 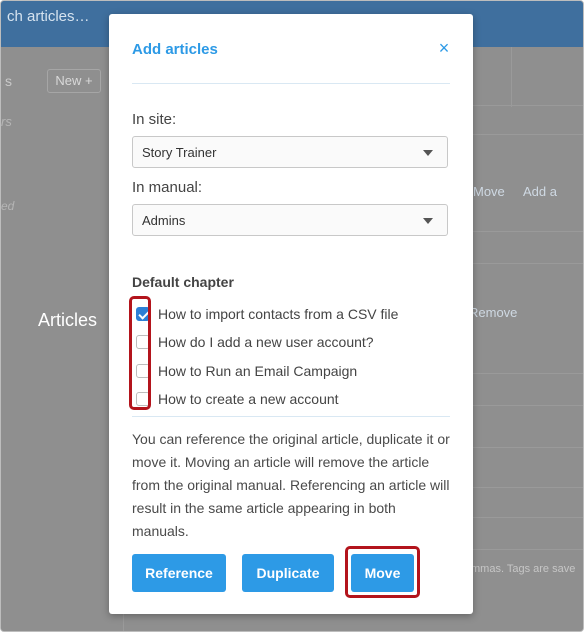 I want to click on reference-button: Reference, so click(x=179, y=573).